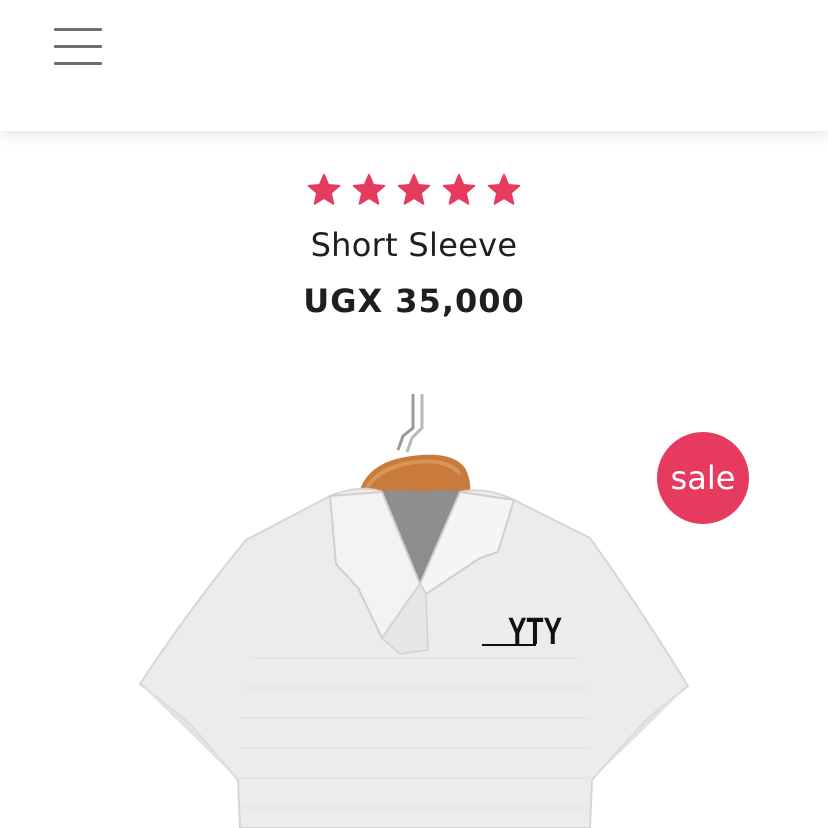 The image size is (828, 828). Describe the element at coordinates (414, 245) in the screenshot. I see `product-title: Short Sleeve` at that location.